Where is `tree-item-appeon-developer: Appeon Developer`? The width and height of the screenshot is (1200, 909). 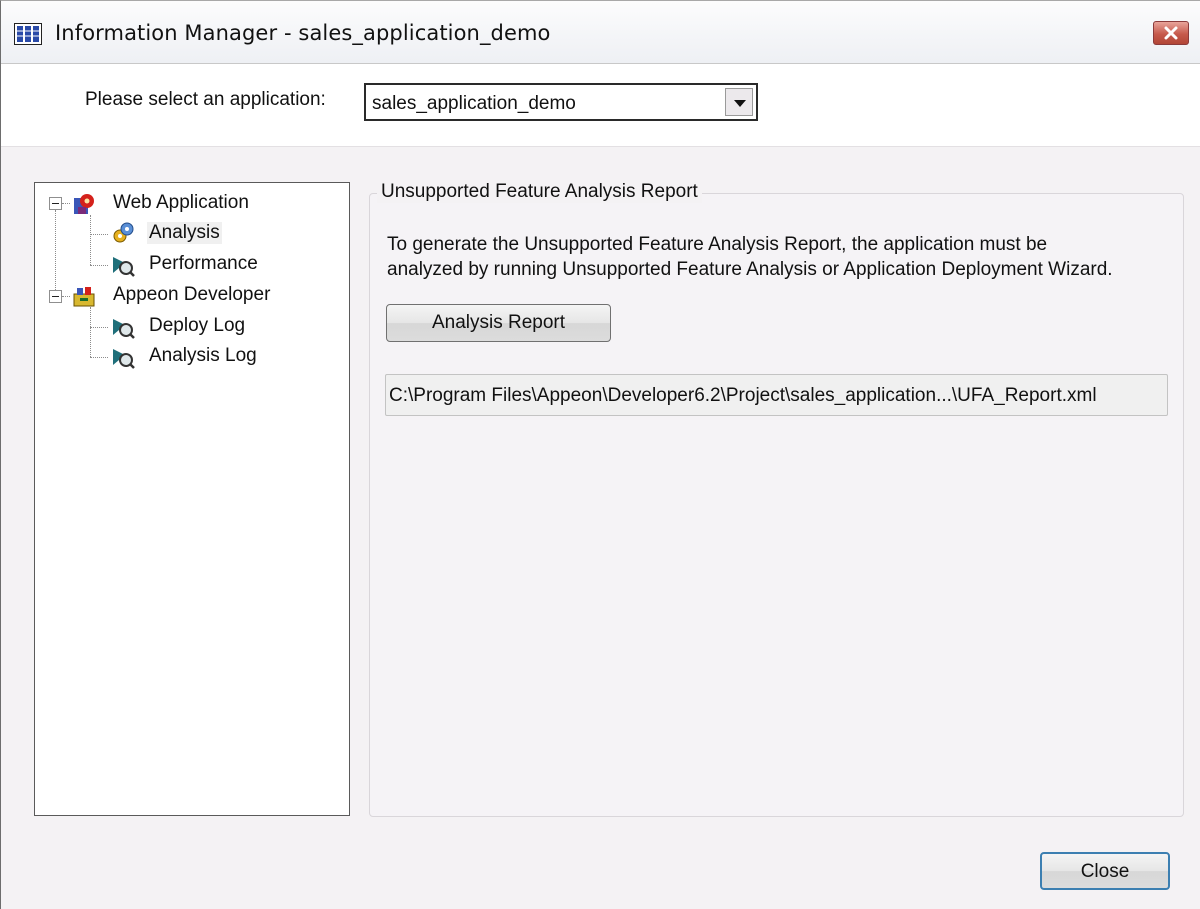 tree-item-appeon-developer: Appeon Developer is located at coordinates (191, 295).